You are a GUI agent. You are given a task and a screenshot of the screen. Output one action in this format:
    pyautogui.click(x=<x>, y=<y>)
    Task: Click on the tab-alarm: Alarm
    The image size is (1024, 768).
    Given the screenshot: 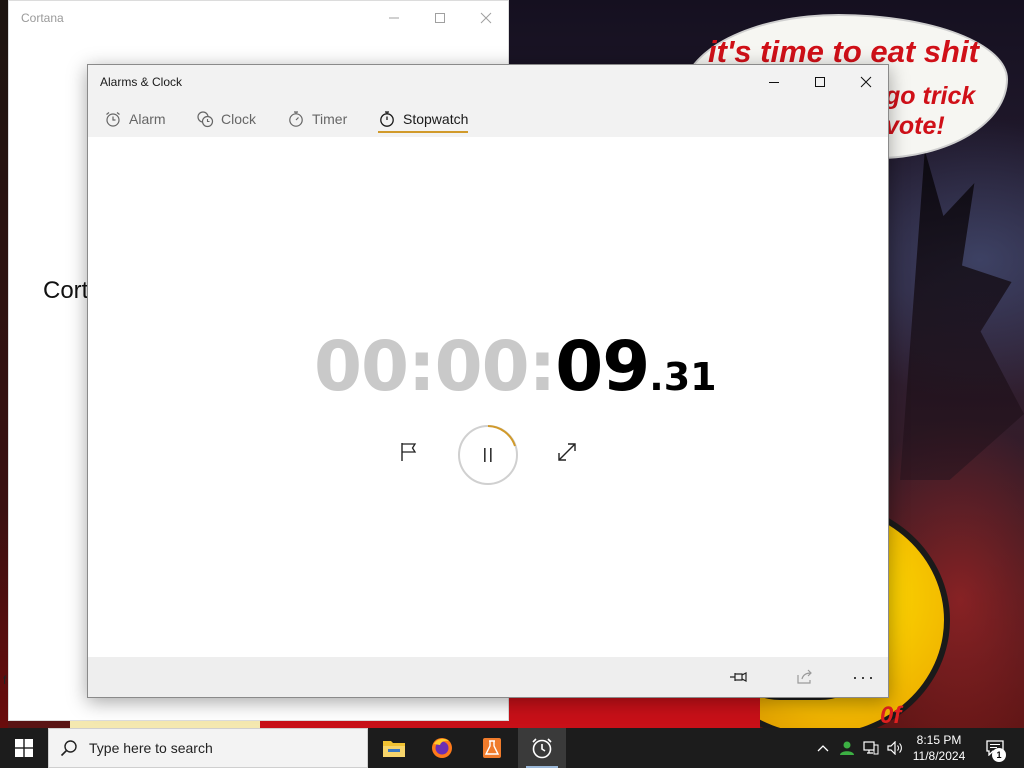 What is the action you would take?
    pyautogui.click(x=135, y=118)
    